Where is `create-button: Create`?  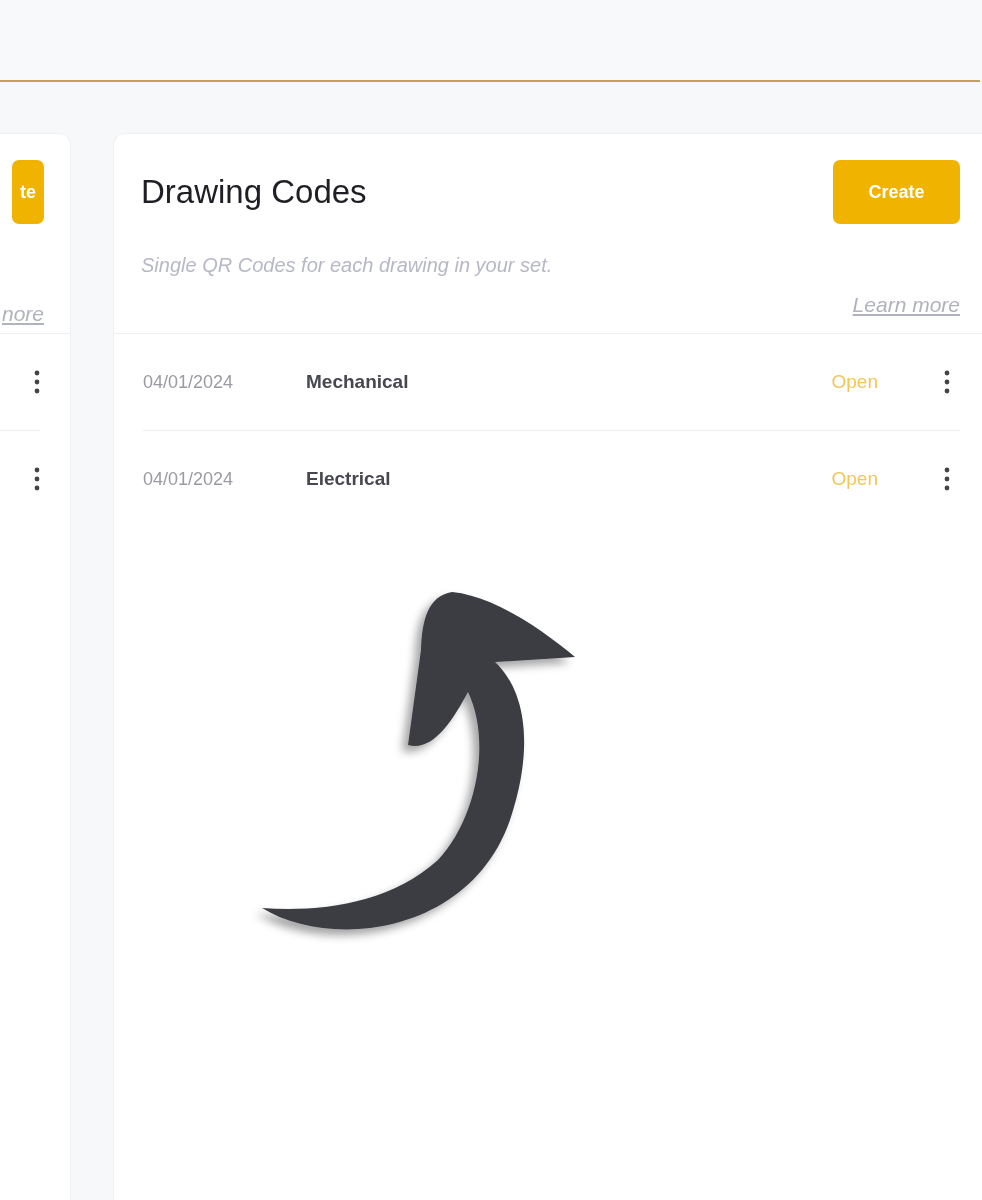
create-button: Create is located at coordinates (896, 192).